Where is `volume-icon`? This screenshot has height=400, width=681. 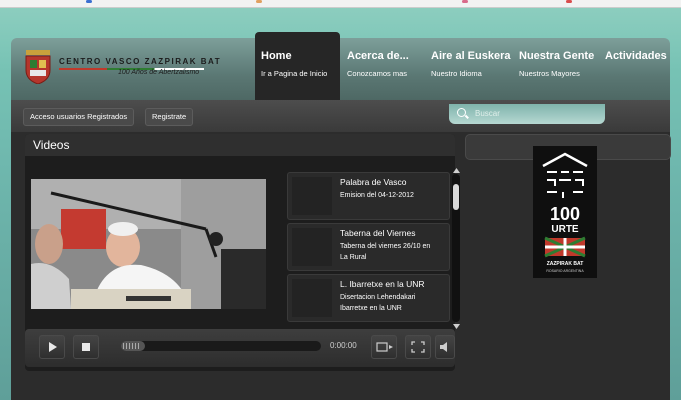
volume-icon is located at coordinates (443, 347).